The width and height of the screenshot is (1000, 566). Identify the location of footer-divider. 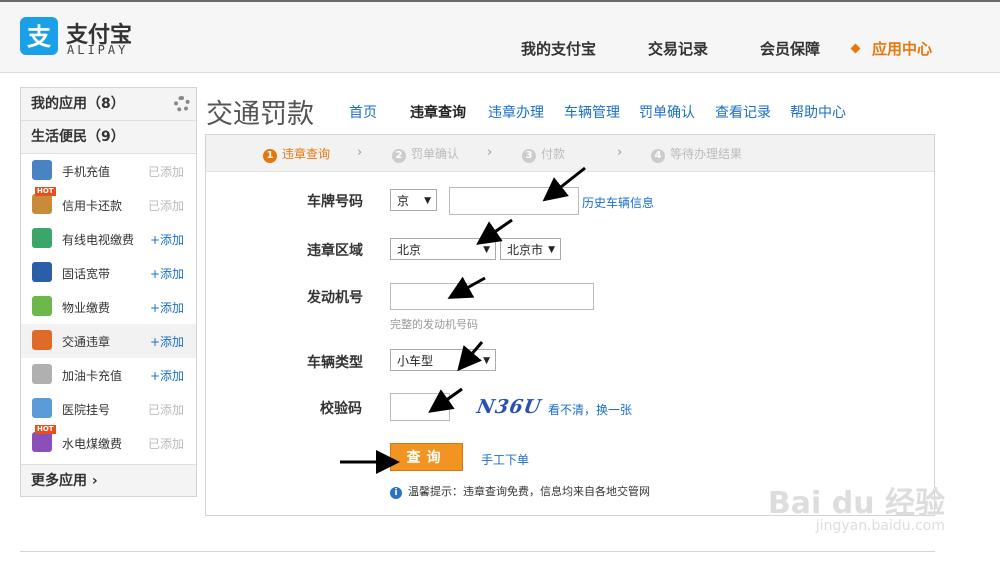
(477, 551).